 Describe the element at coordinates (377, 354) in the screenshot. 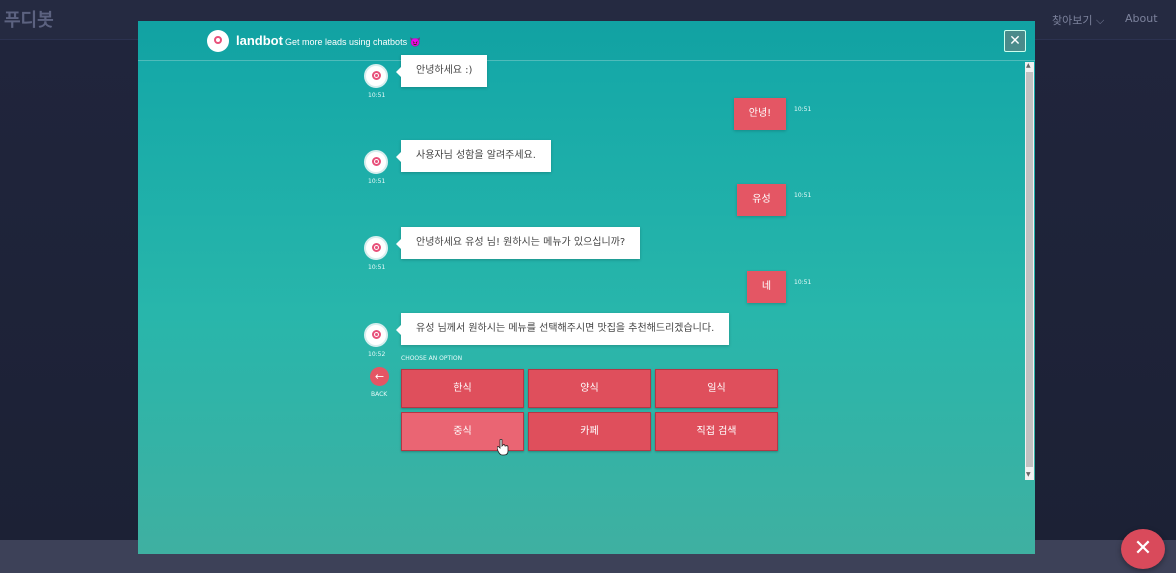

I see `message-time: 10:52` at that location.